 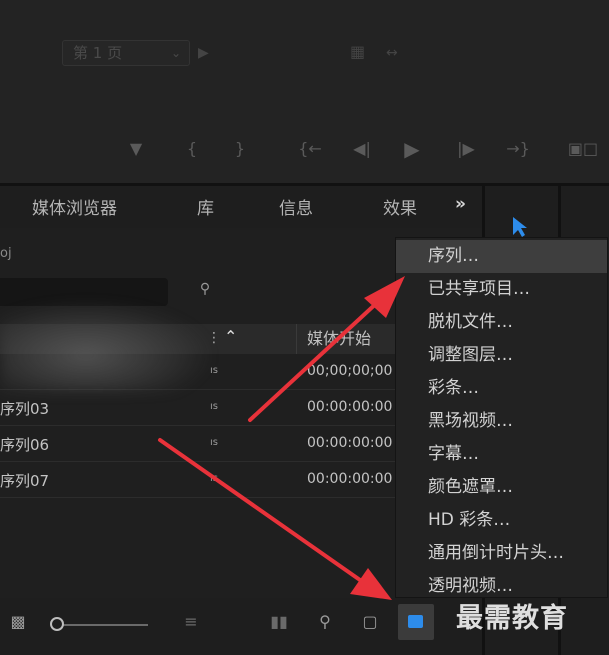 What do you see at coordinates (102, 625) in the screenshot?
I see `zoom-slider` at bounding box center [102, 625].